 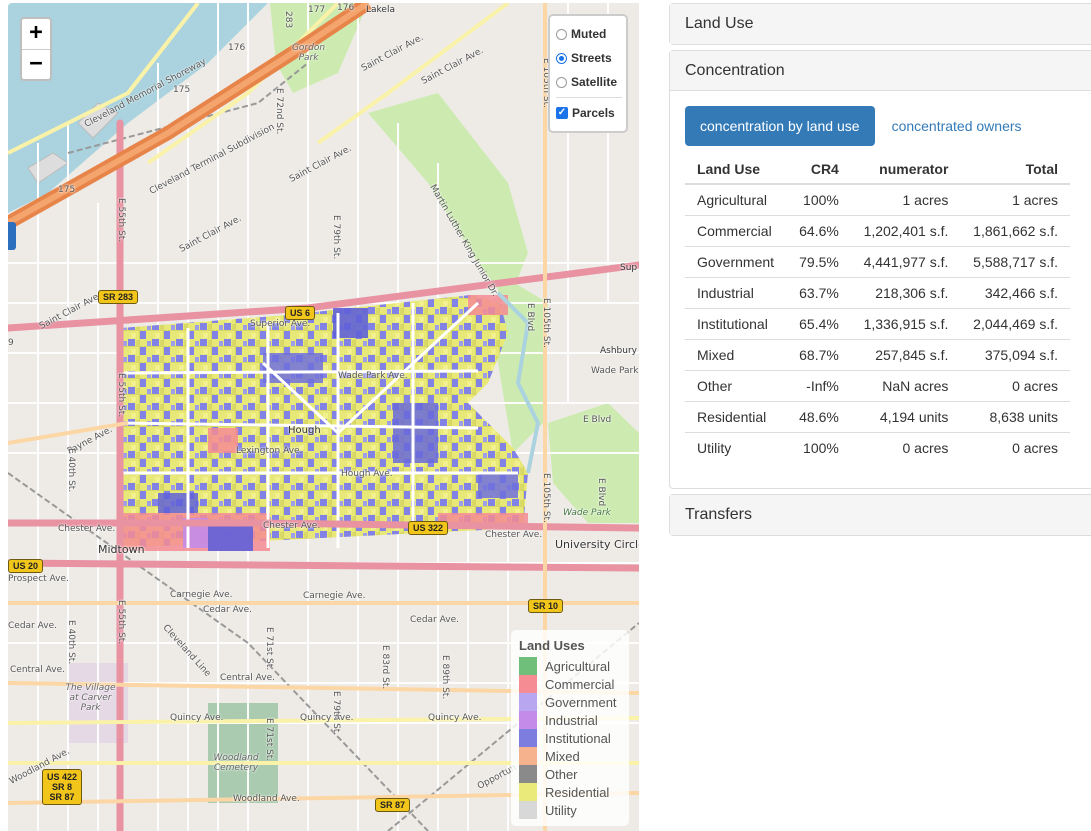 I want to click on tab-concentrated-owners: concentrated owners, so click(x=957, y=126).